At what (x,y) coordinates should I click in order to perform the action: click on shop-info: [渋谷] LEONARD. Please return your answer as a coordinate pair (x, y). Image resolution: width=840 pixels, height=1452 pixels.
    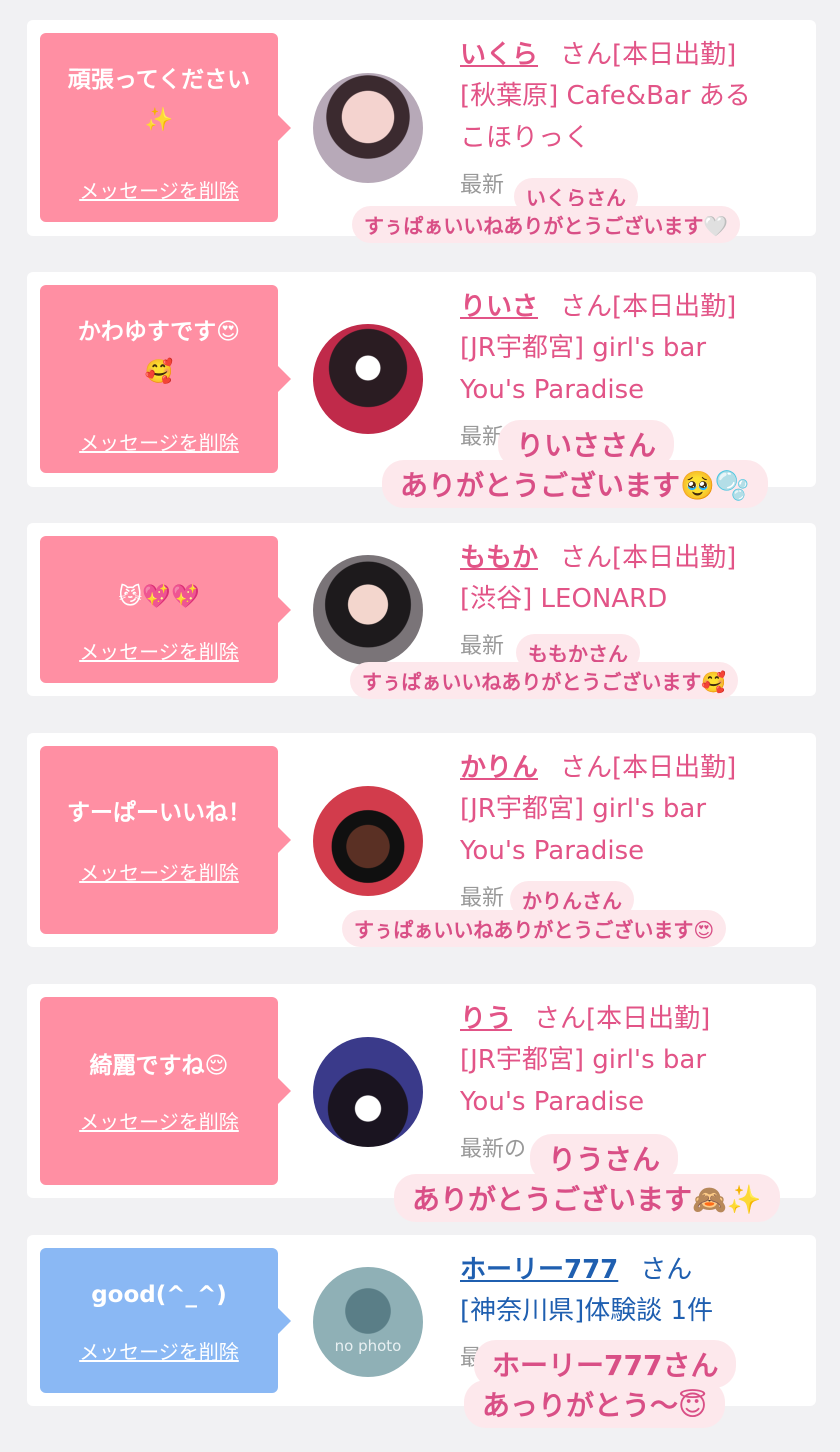
    Looking at the image, I should click on (635, 599).